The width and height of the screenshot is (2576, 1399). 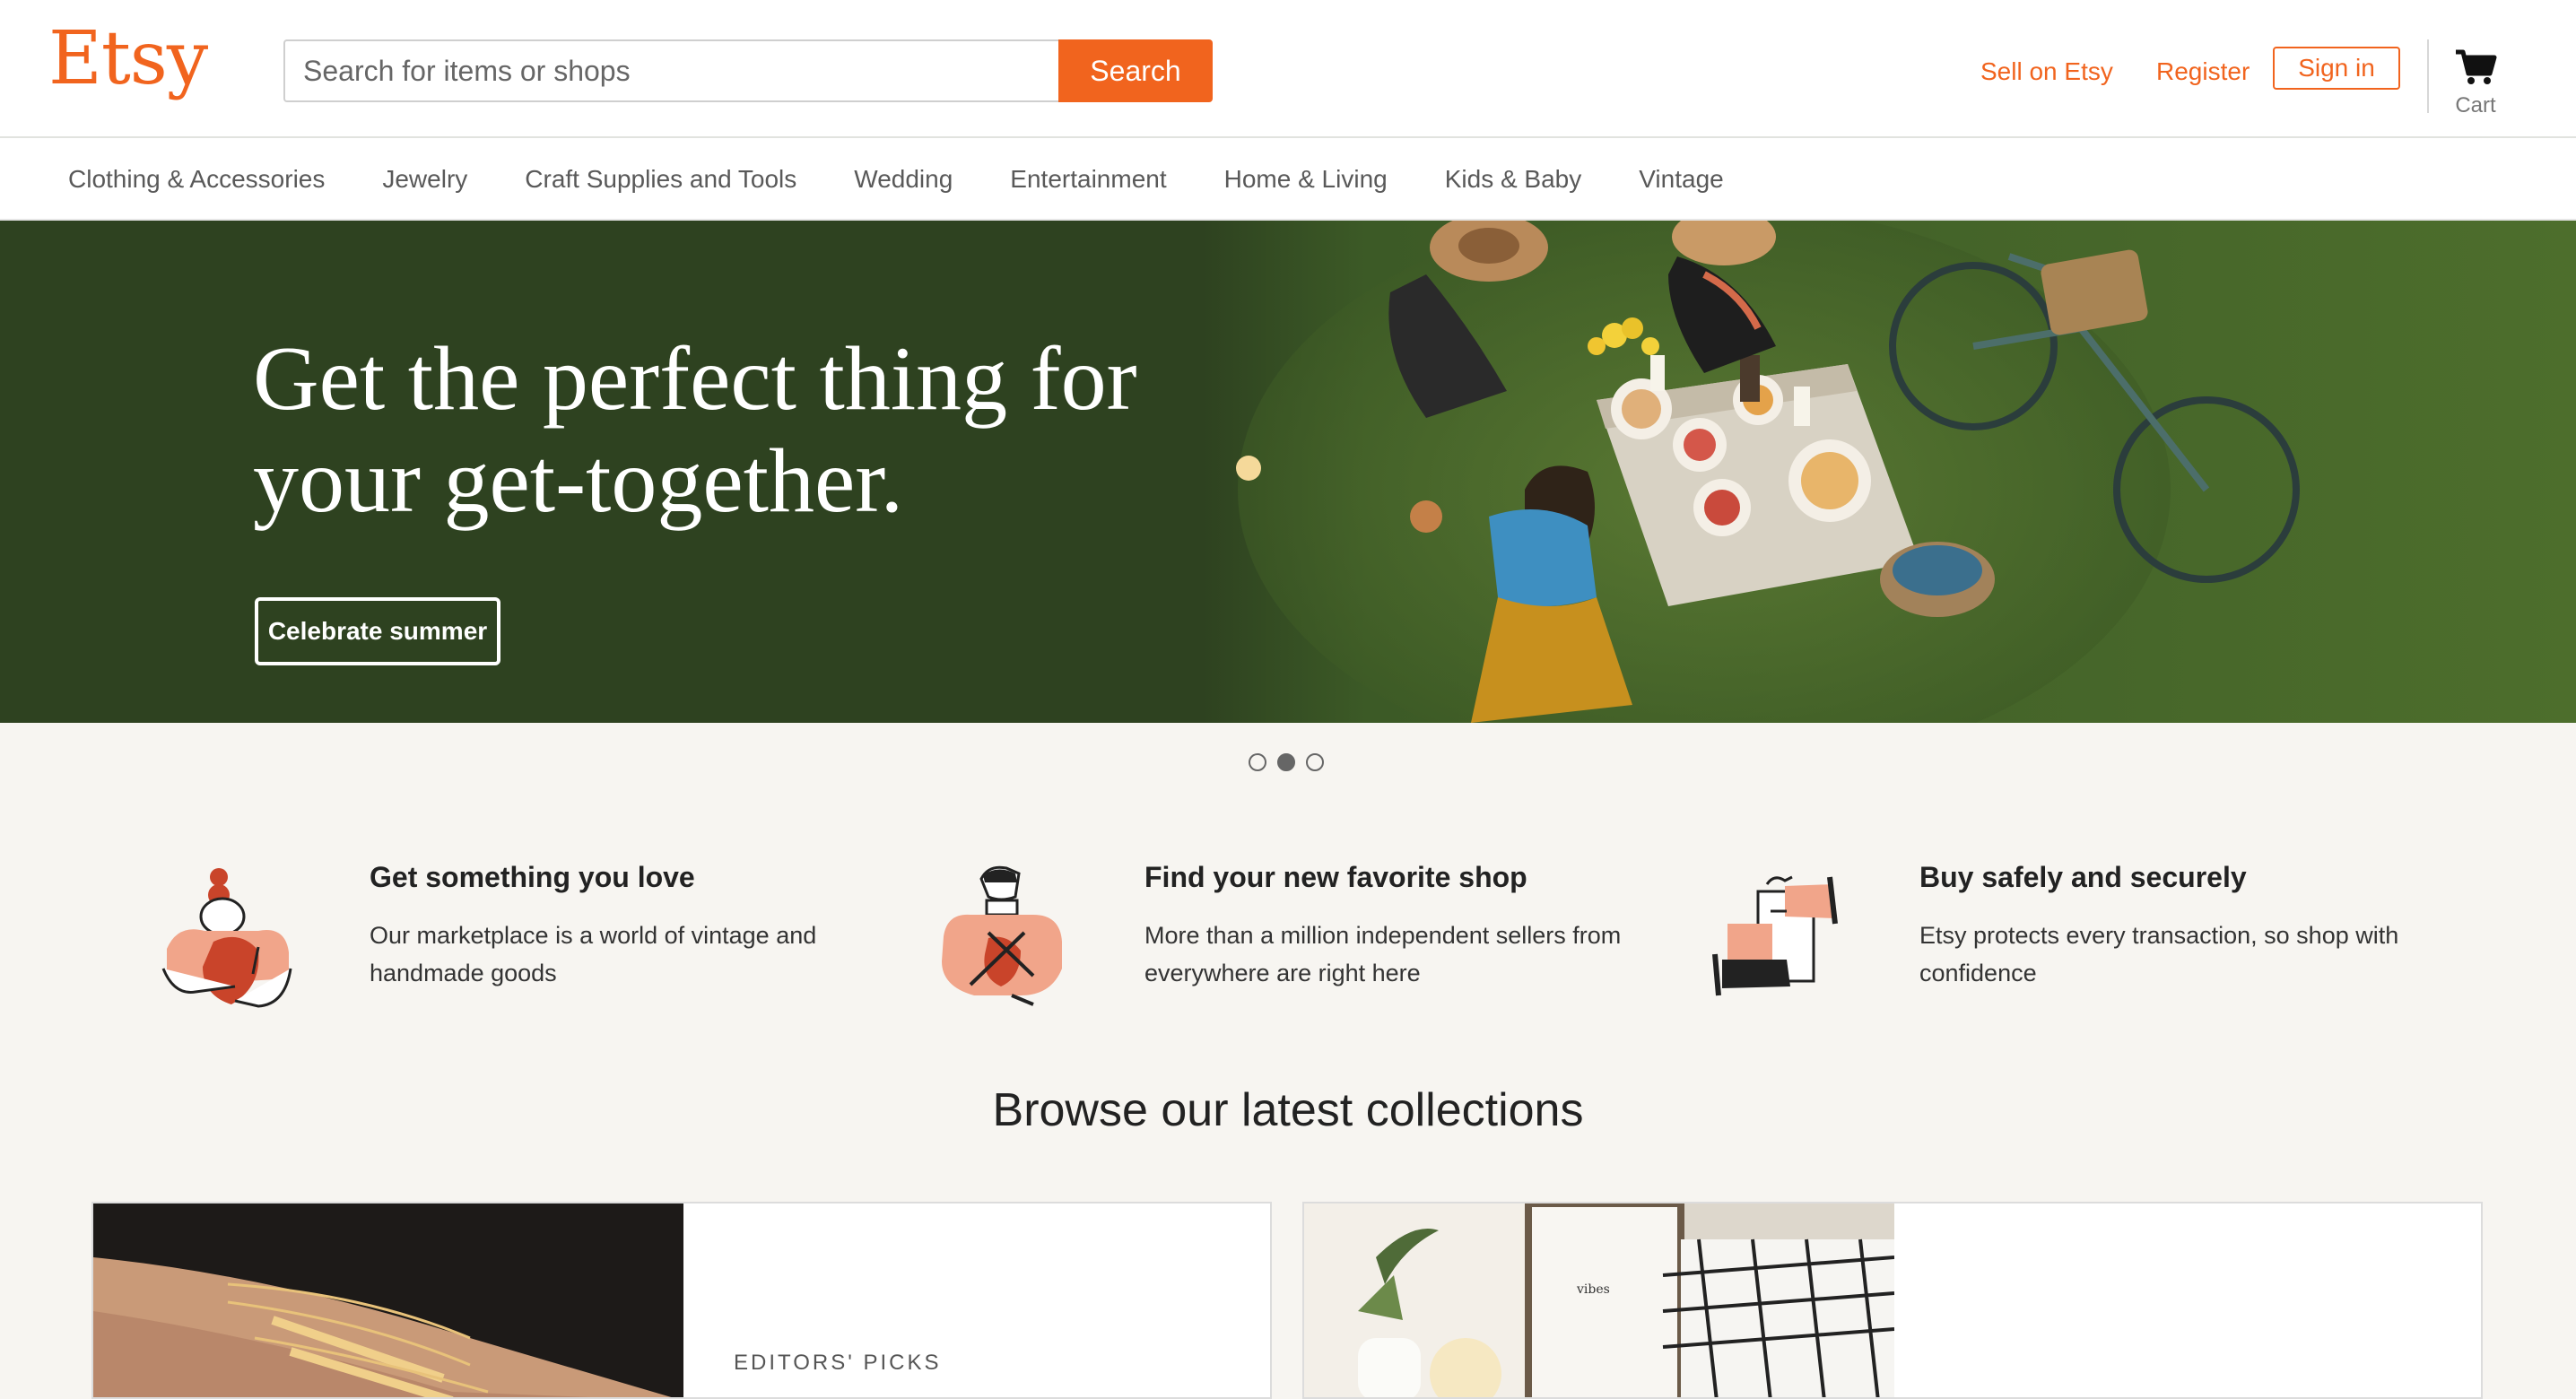 I want to click on category-vintage: Vintage, so click(x=1681, y=180).